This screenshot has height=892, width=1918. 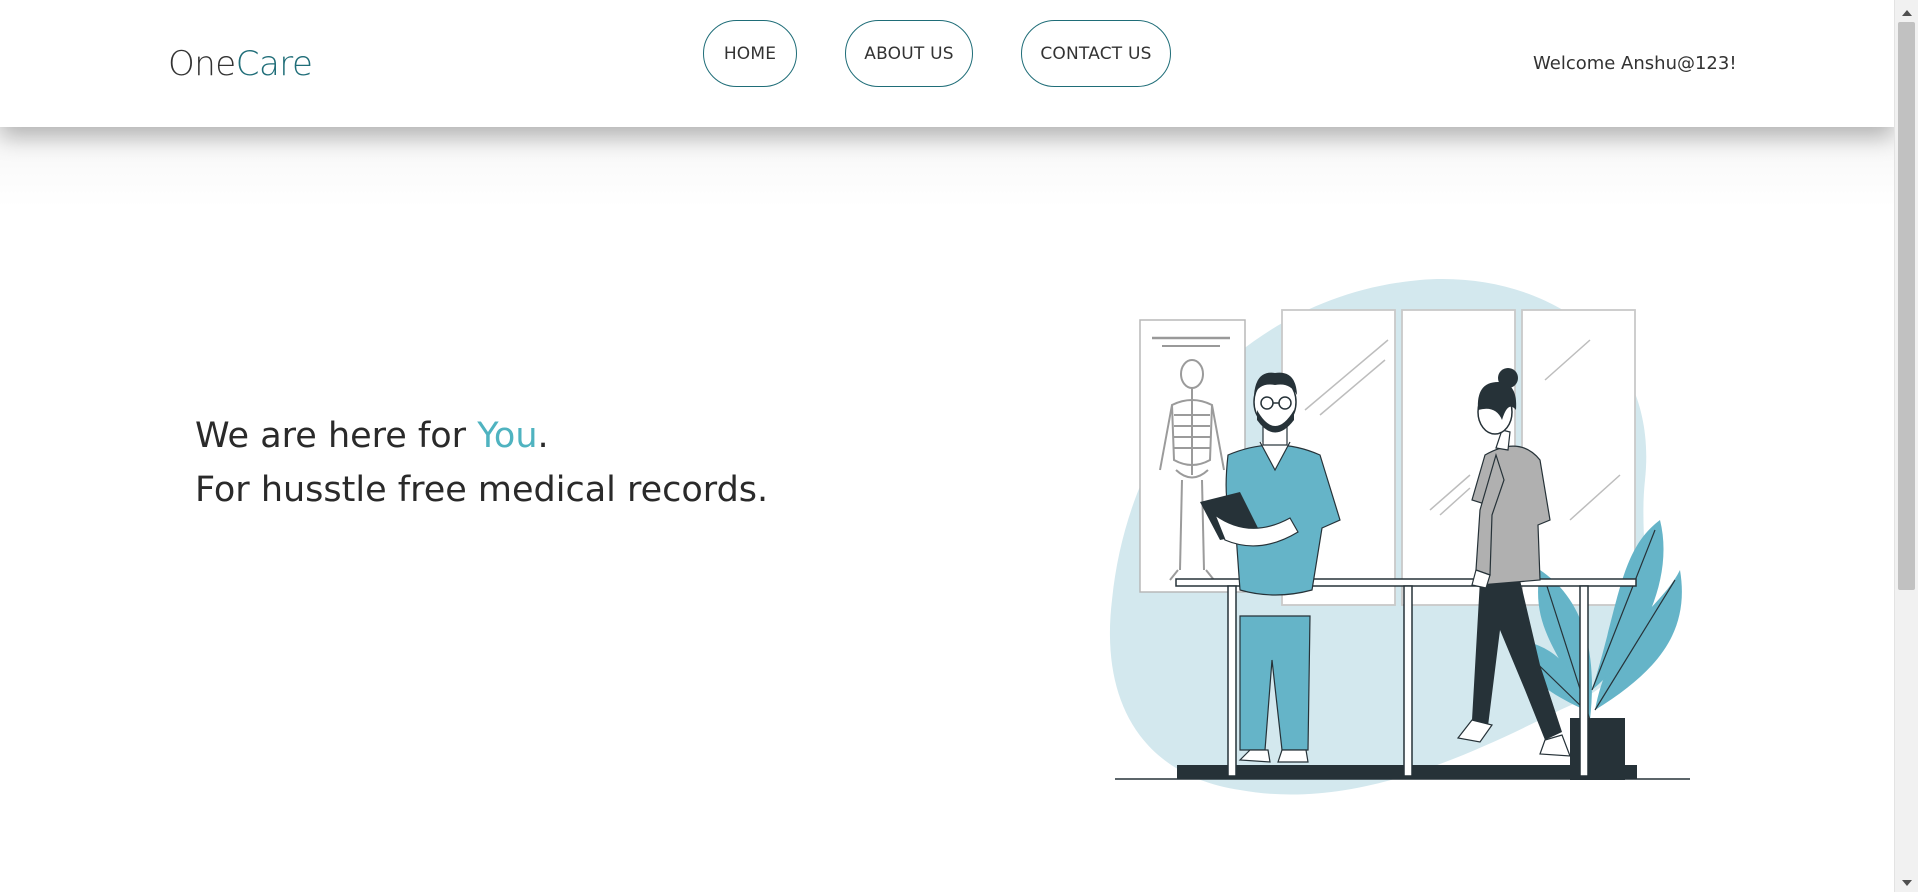 I want to click on vertical-scrollbar, so click(x=1906, y=446).